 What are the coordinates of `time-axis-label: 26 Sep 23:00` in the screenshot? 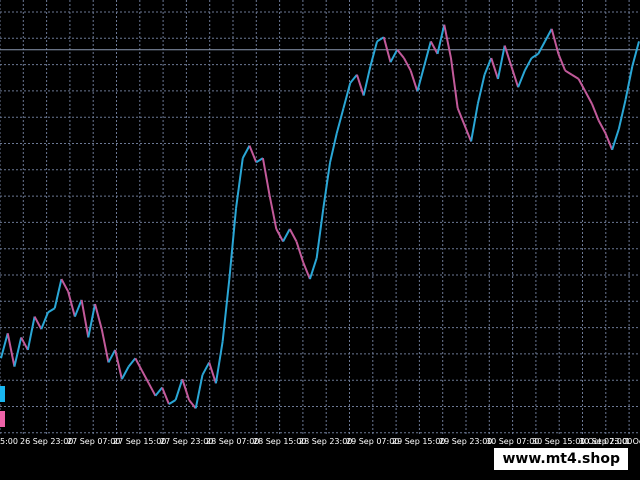 It's located at (47, 441).